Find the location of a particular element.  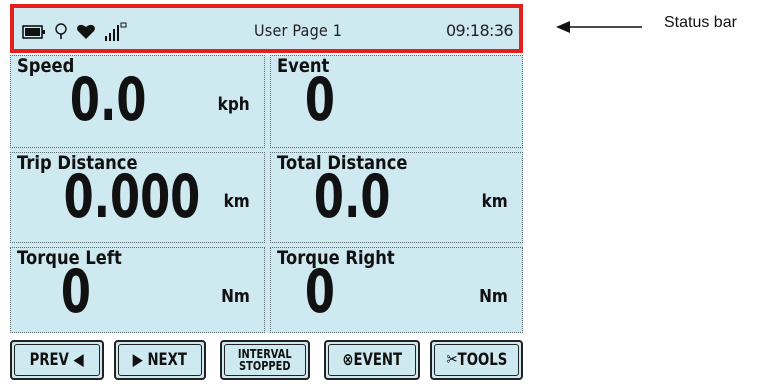

field-torque-right: Torque Right 0 Nm is located at coordinates (396, 290).